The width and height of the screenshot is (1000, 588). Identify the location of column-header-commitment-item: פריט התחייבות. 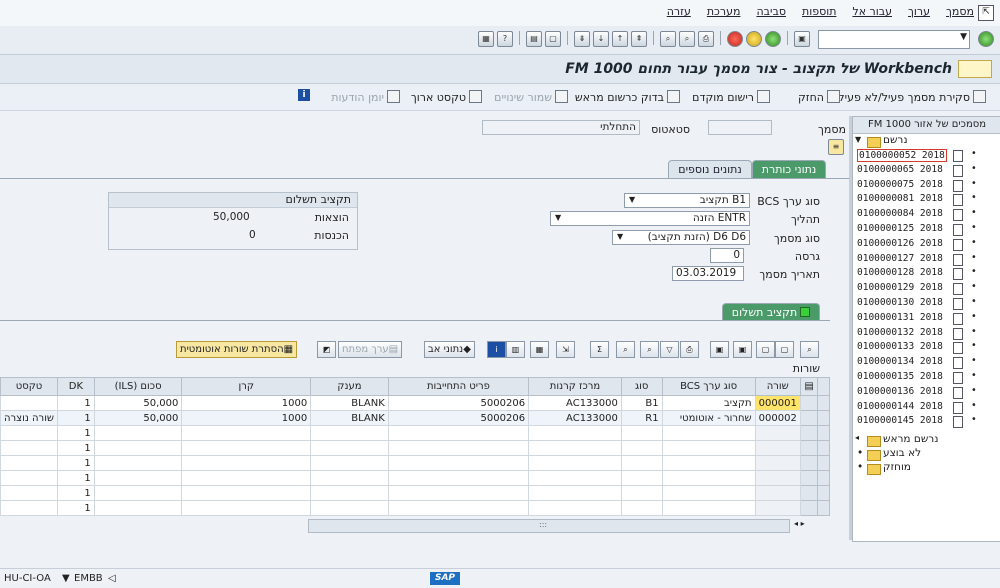
(458, 386).